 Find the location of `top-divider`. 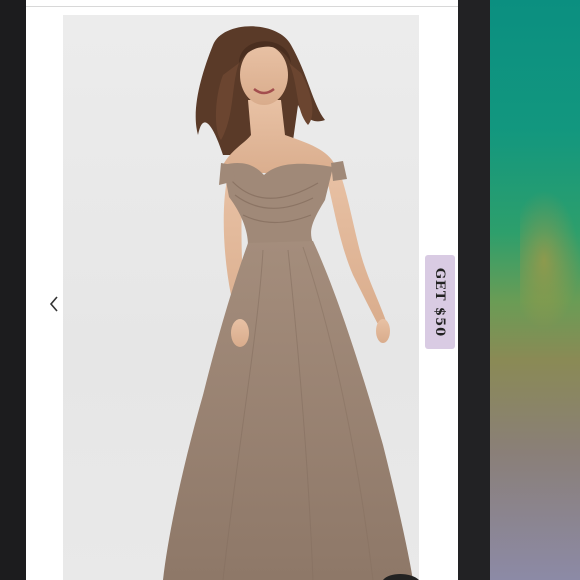

top-divider is located at coordinates (242, 6).